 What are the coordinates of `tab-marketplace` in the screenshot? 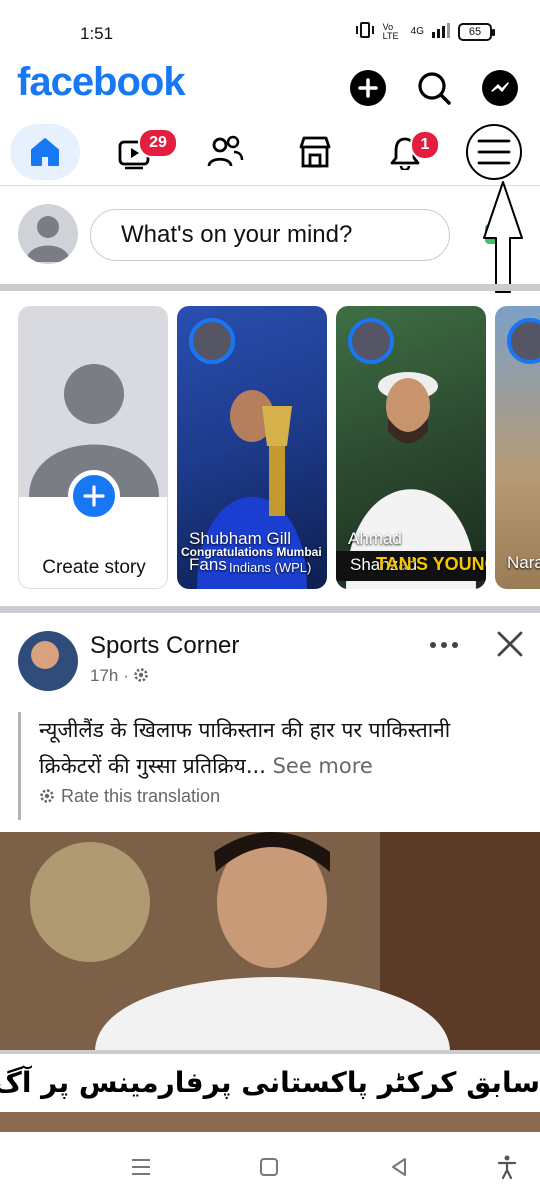 It's located at (315, 152).